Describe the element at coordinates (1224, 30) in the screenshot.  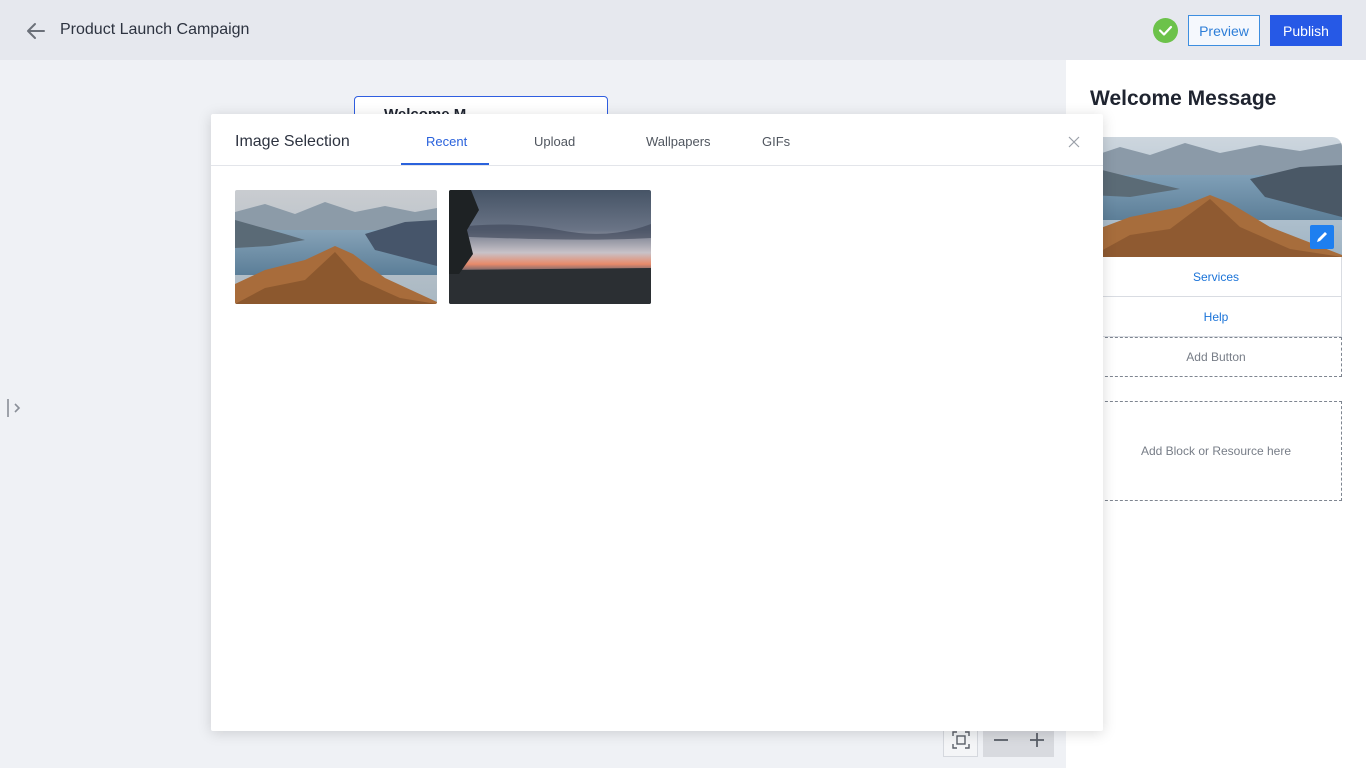
I see `preview-button: Preview` at that location.